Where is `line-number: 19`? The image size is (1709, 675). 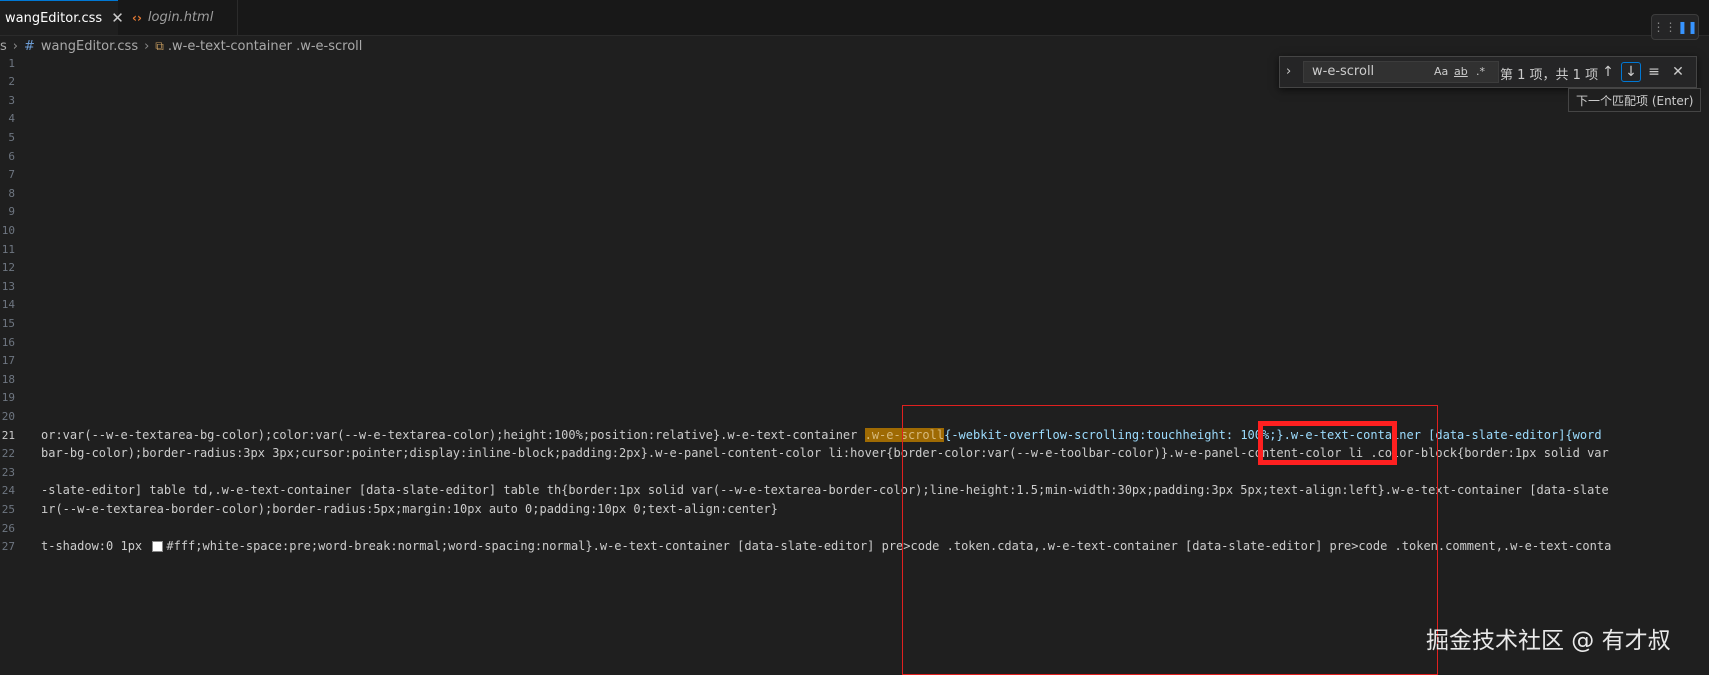 line-number: 19 is located at coordinates (8, 397).